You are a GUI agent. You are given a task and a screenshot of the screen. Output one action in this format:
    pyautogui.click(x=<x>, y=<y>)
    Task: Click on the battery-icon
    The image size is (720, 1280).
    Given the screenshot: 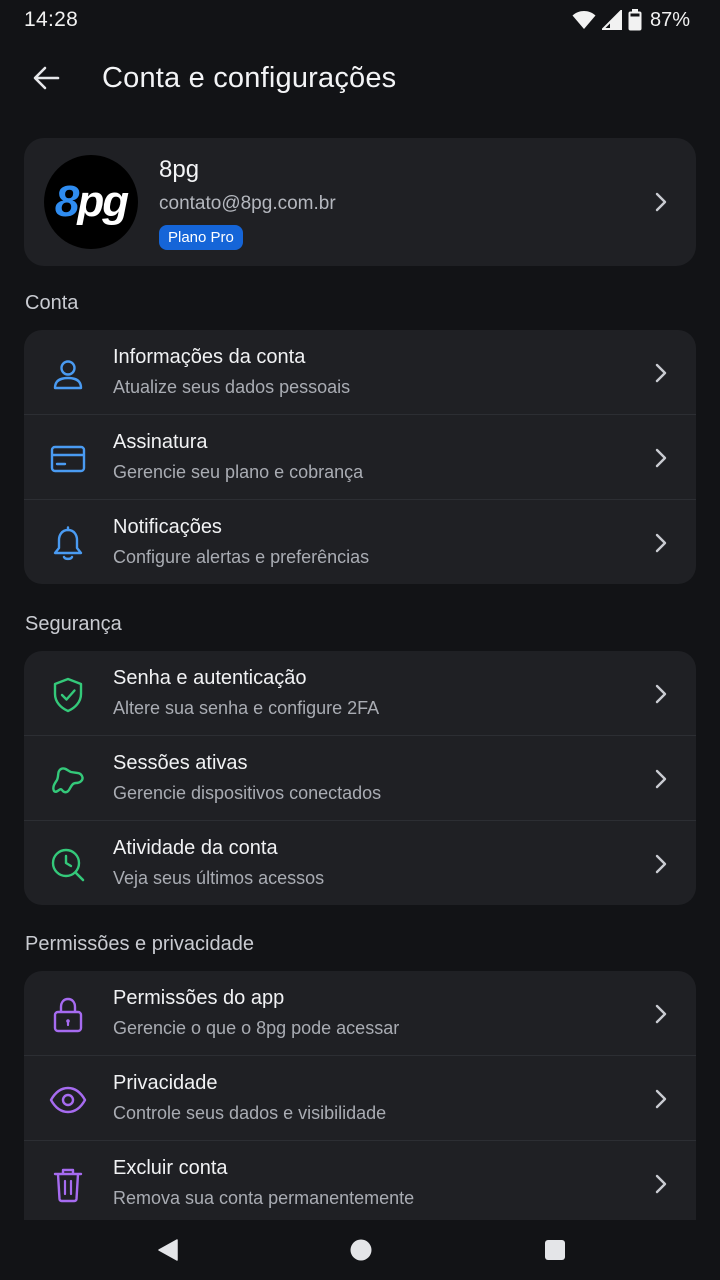 What is the action you would take?
    pyautogui.click(x=635, y=20)
    